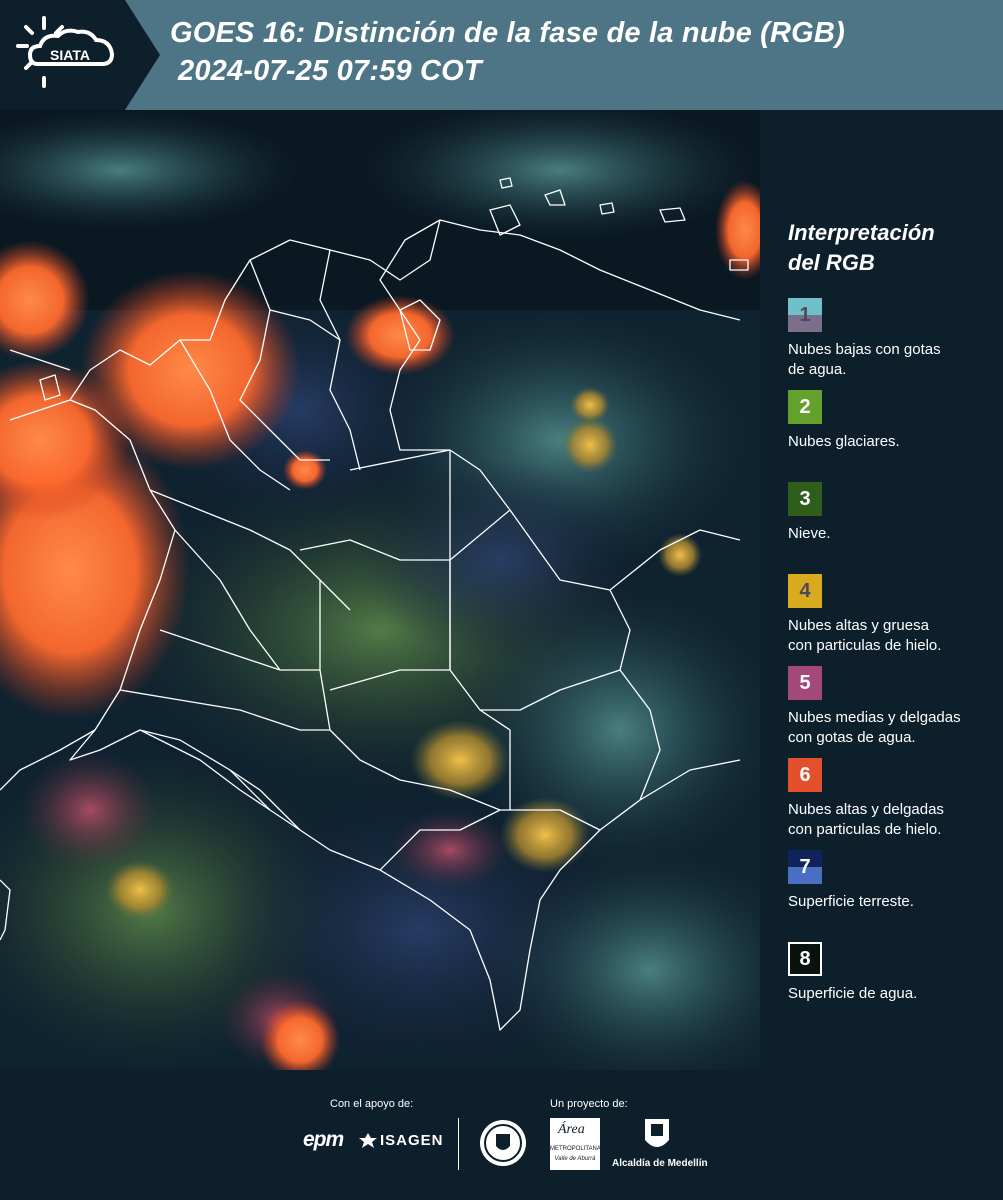 Image resolution: width=1003 pixels, height=1200 pixels. I want to click on legend-label: Superficie de agua., so click(890, 994).